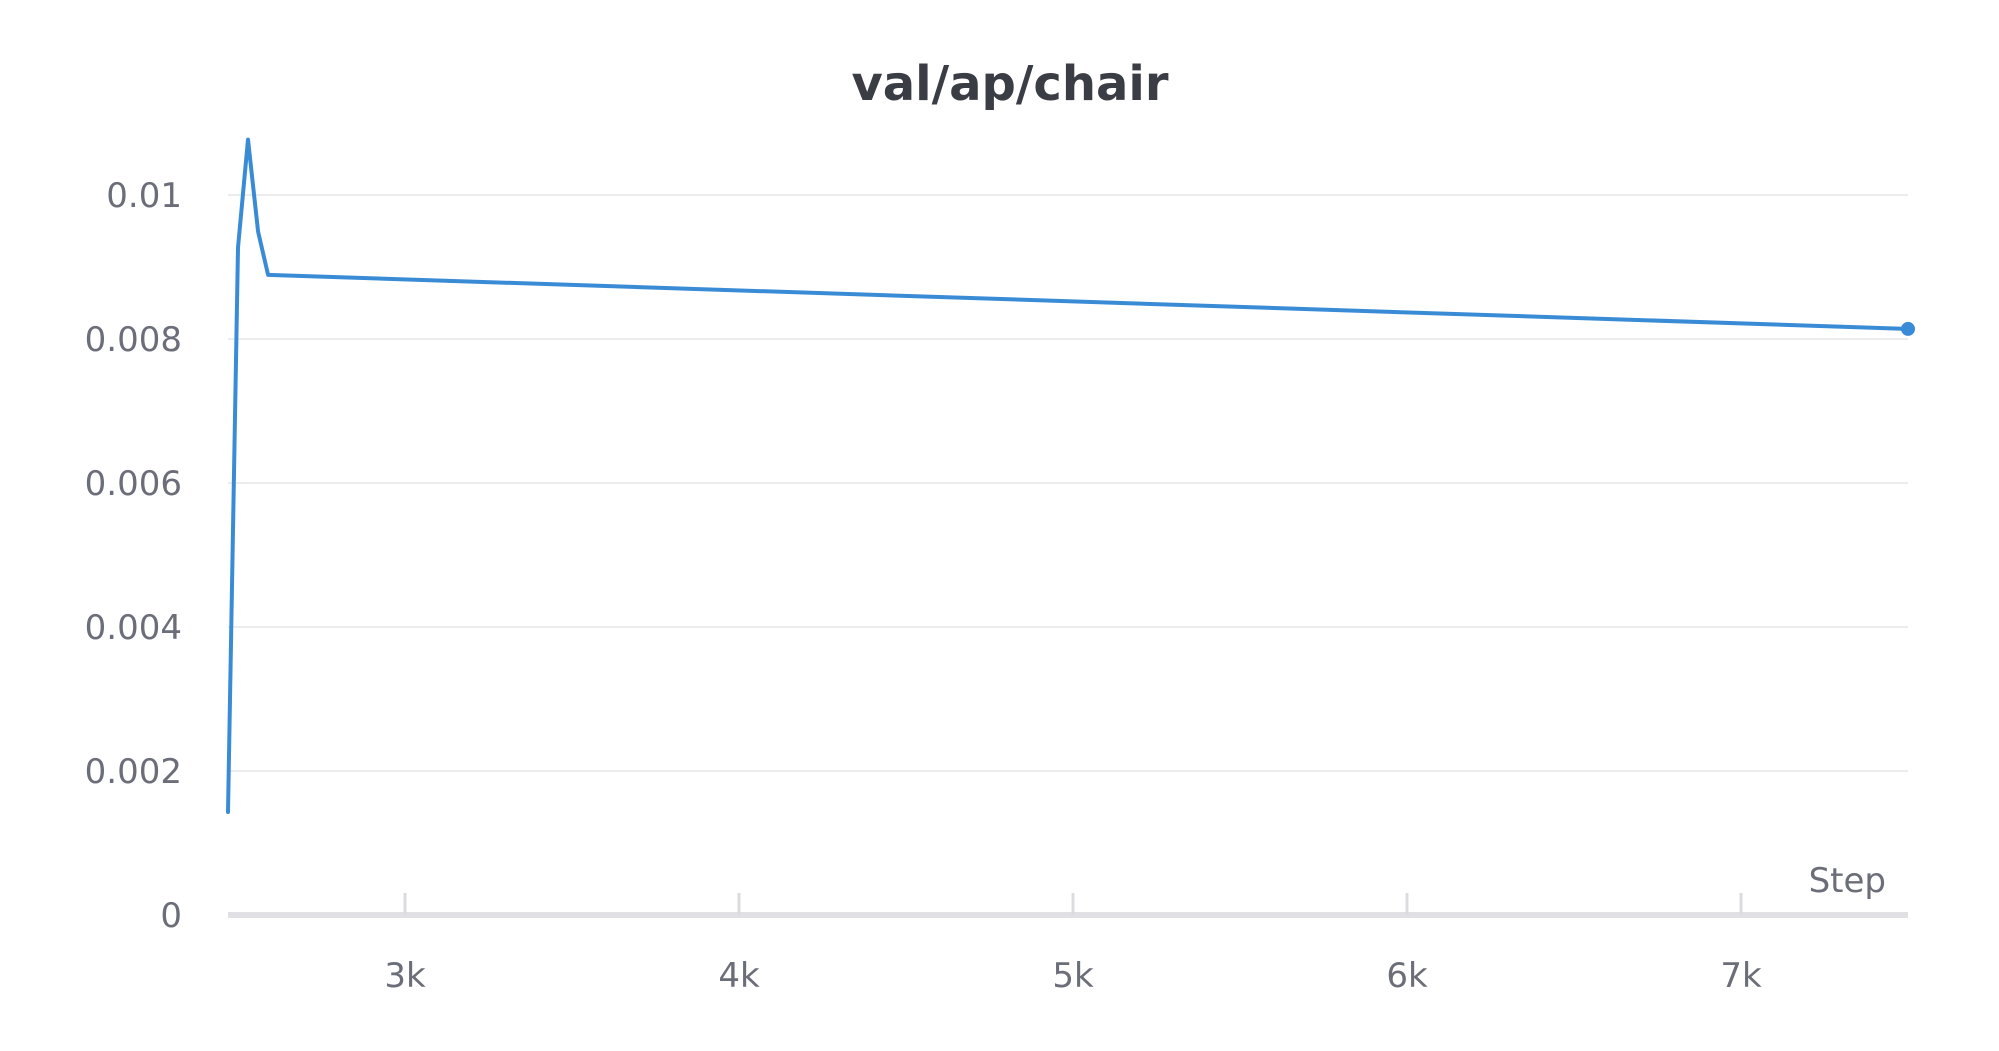  What do you see at coordinates (739, 976) in the screenshot?
I see `x-tick-label: 4k` at bounding box center [739, 976].